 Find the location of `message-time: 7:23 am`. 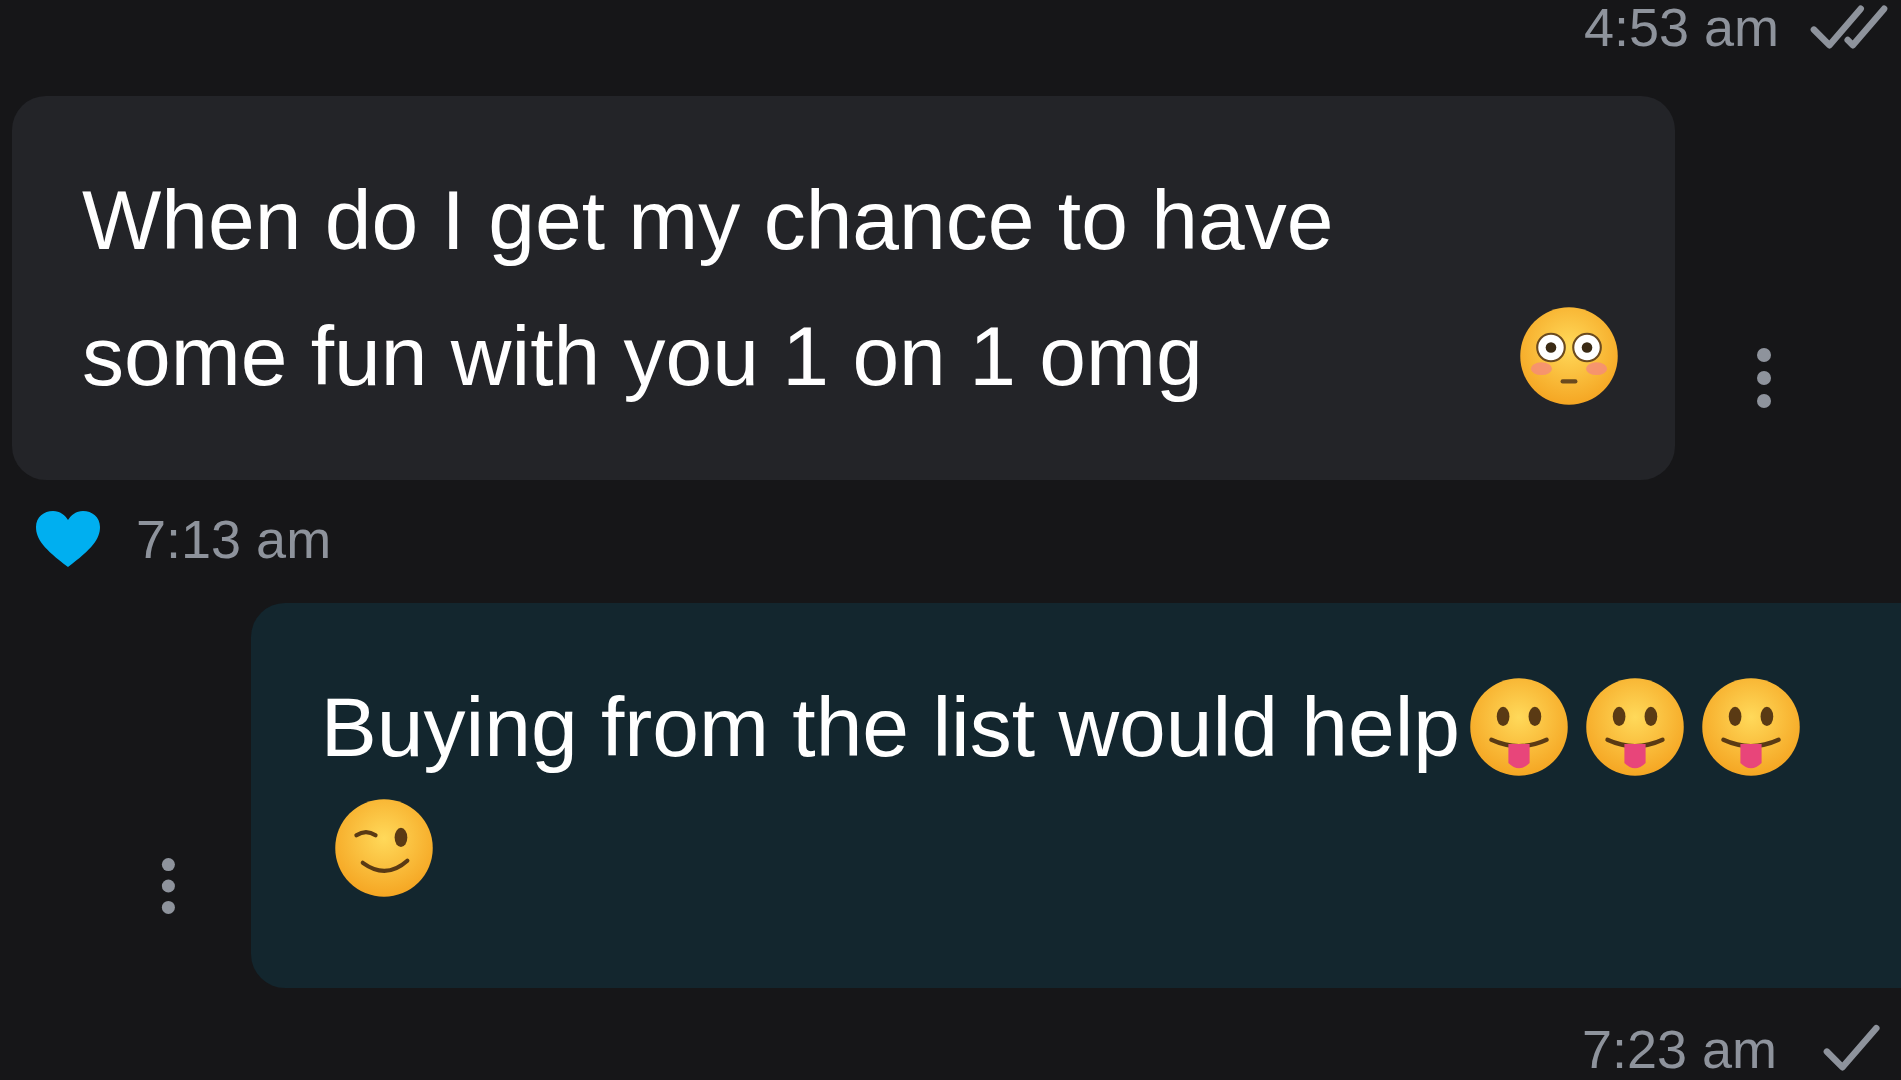

message-time: 7:23 am is located at coordinates (1679, 1049).